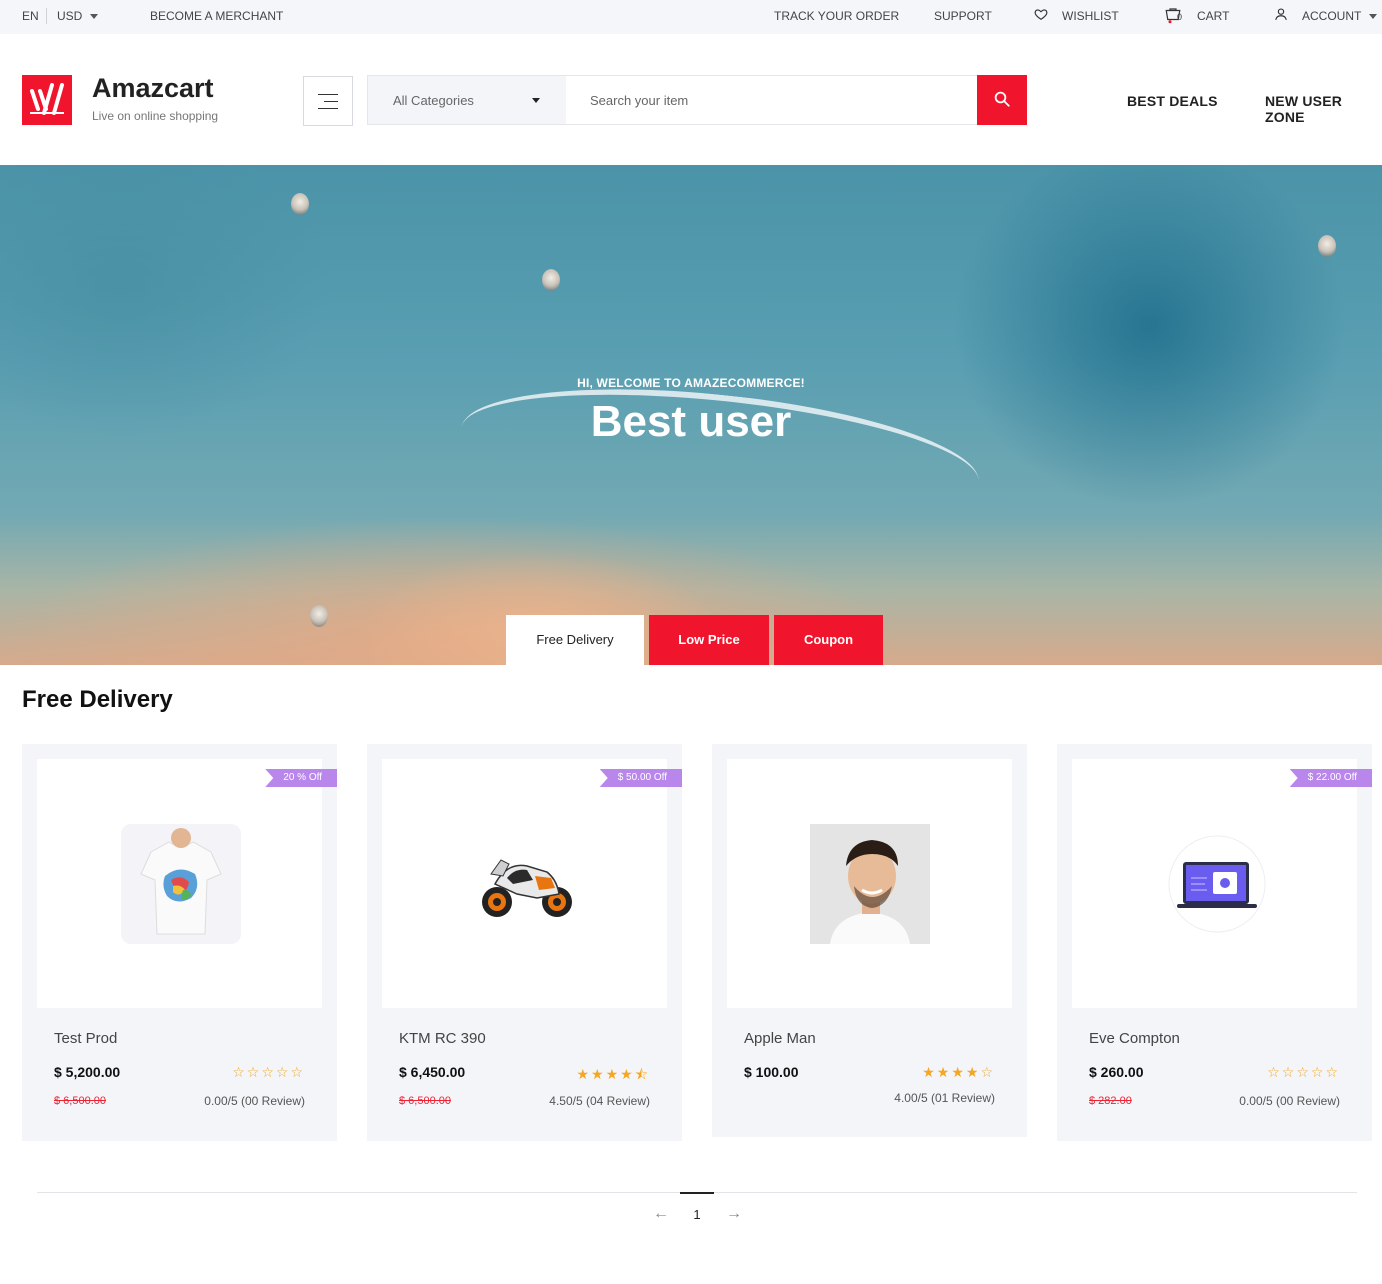 This screenshot has height=1284, width=1382. Describe the element at coordinates (85, 1038) in the screenshot. I see `product-name: Test Prod` at that location.